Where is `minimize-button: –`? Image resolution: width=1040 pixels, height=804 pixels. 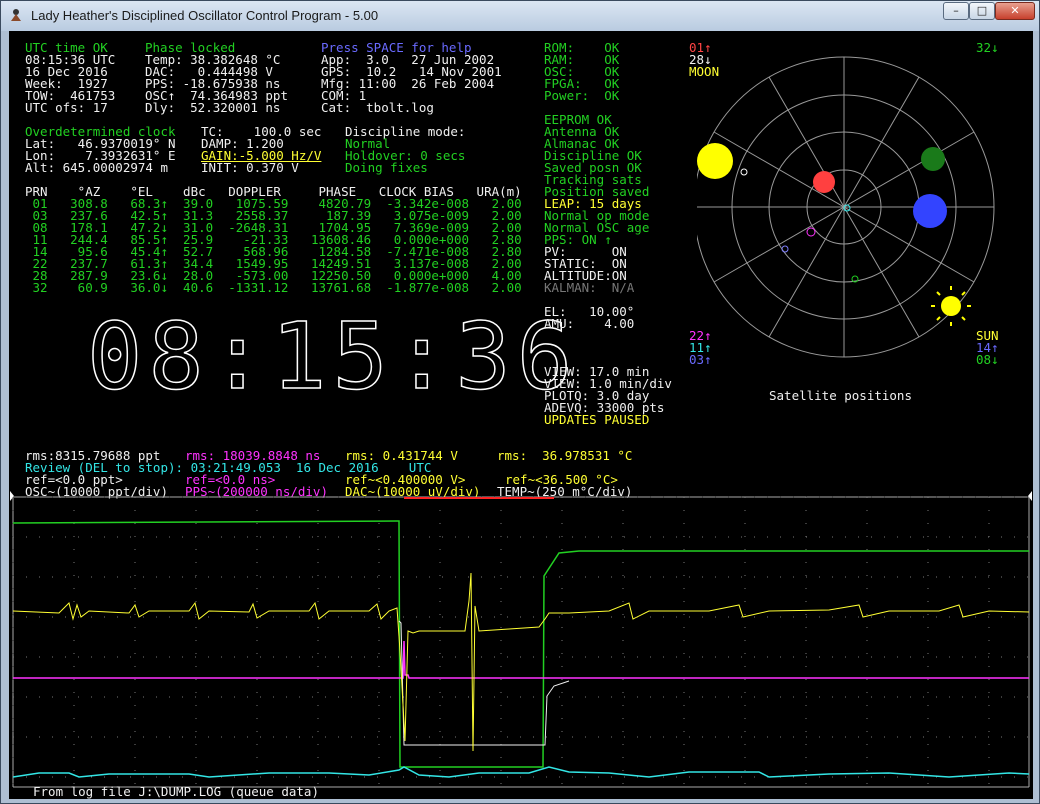 minimize-button: – is located at coordinates (956, 11).